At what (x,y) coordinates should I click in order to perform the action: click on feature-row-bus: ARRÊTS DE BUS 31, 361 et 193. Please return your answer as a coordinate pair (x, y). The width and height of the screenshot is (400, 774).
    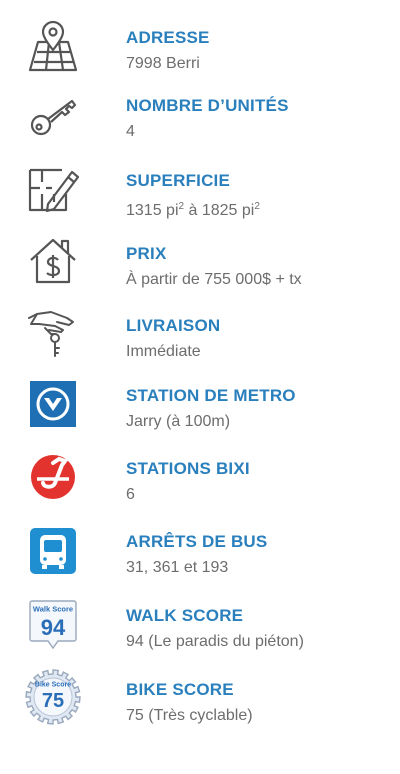
    Looking at the image, I should click on (200, 555).